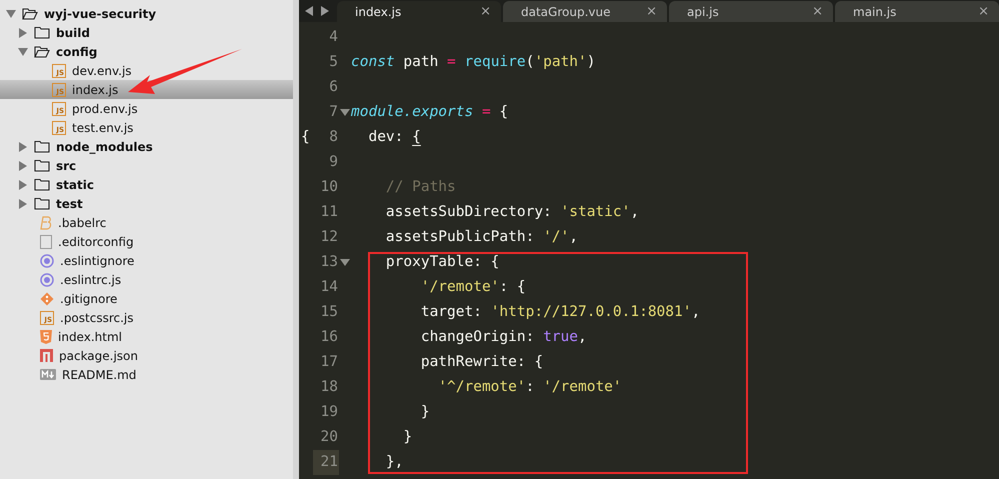 Image resolution: width=999 pixels, height=479 pixels. I want to click on blank-file-icon, so click(46, 241).